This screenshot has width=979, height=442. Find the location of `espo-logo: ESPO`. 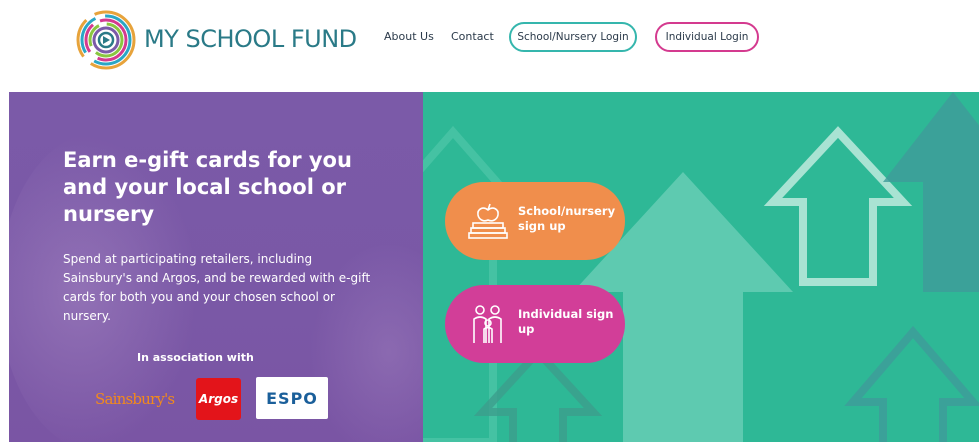

espo-logo: ESPO is located at coordinates (292, 398).